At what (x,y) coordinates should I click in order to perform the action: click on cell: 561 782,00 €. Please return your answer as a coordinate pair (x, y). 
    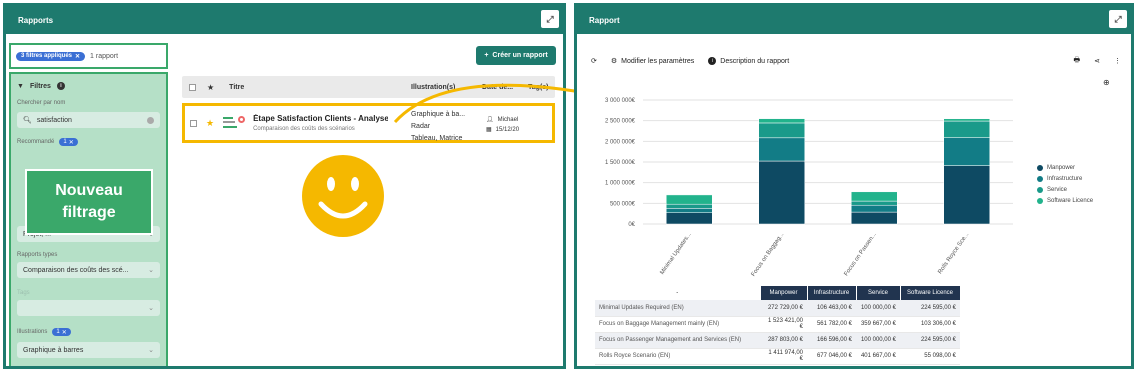
    Looking at the image, I should click on (831, 324).